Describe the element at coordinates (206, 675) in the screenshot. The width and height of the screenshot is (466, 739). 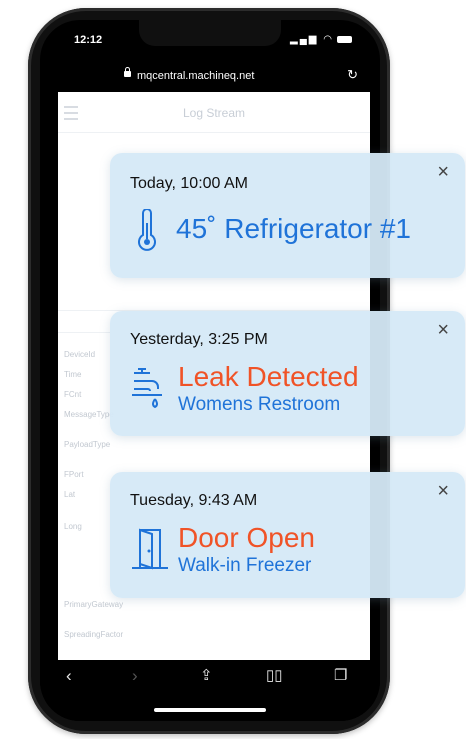
I see `share-icon: ⇪` at that location.